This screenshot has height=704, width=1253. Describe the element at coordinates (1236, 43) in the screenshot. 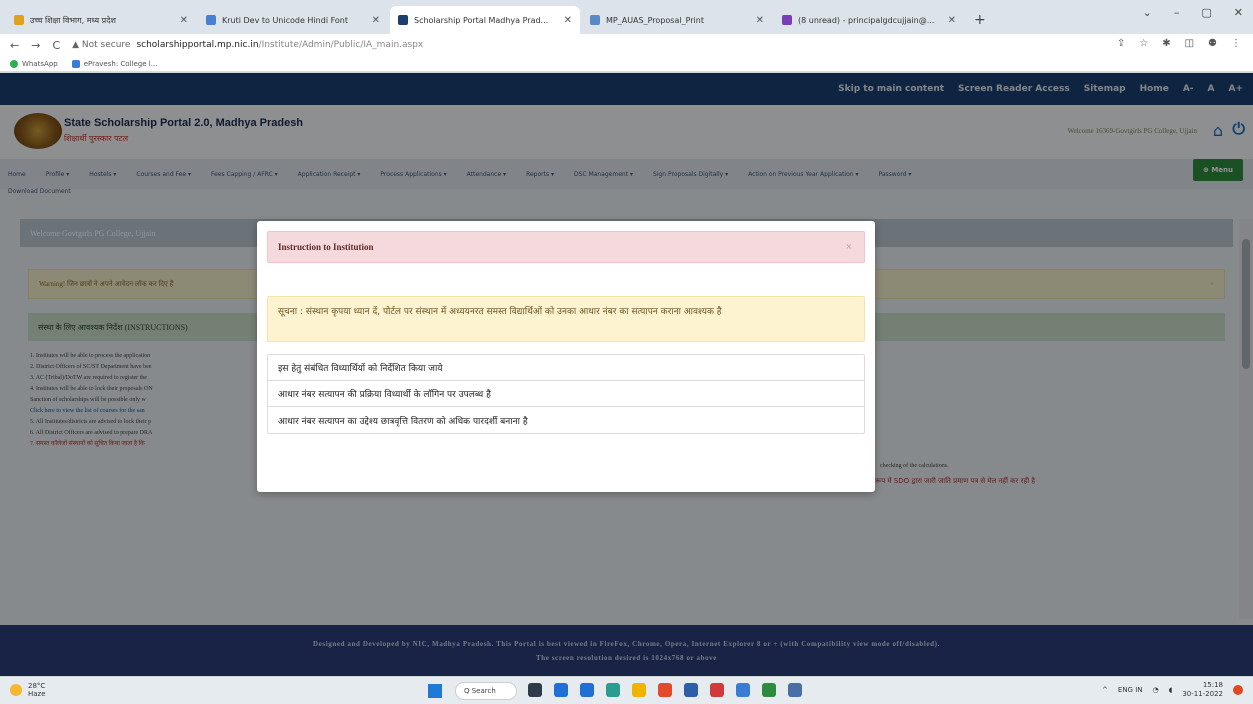

I see `browser-menu-icon: ⋮` at that location.